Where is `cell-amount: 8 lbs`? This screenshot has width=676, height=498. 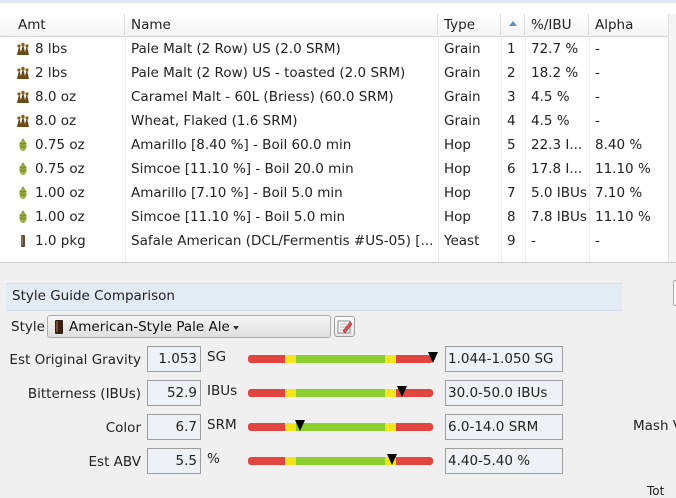
cell-amount: 8 lbs is located at coordinates (51, 49).